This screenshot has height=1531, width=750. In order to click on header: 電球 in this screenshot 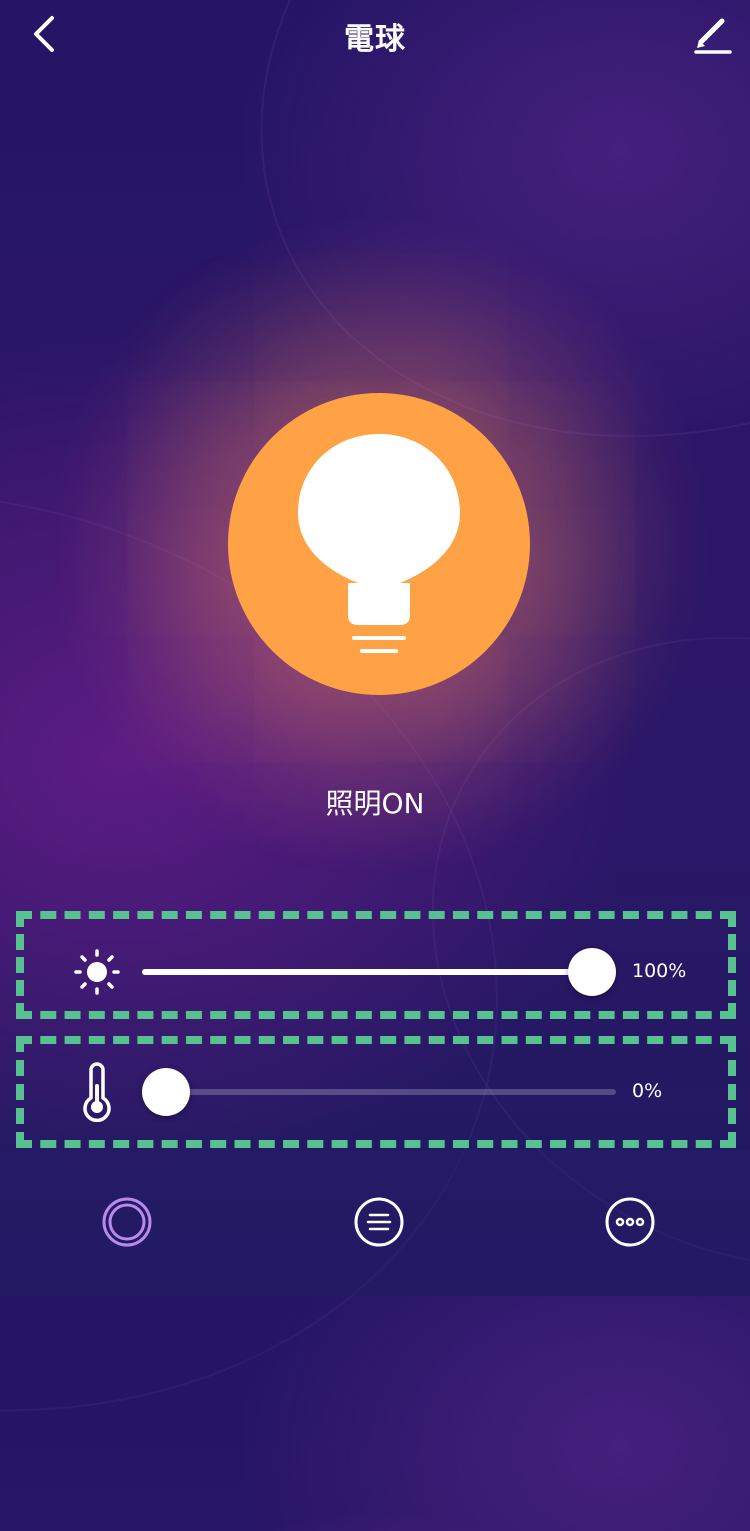, I will do `click(375, 35)`.